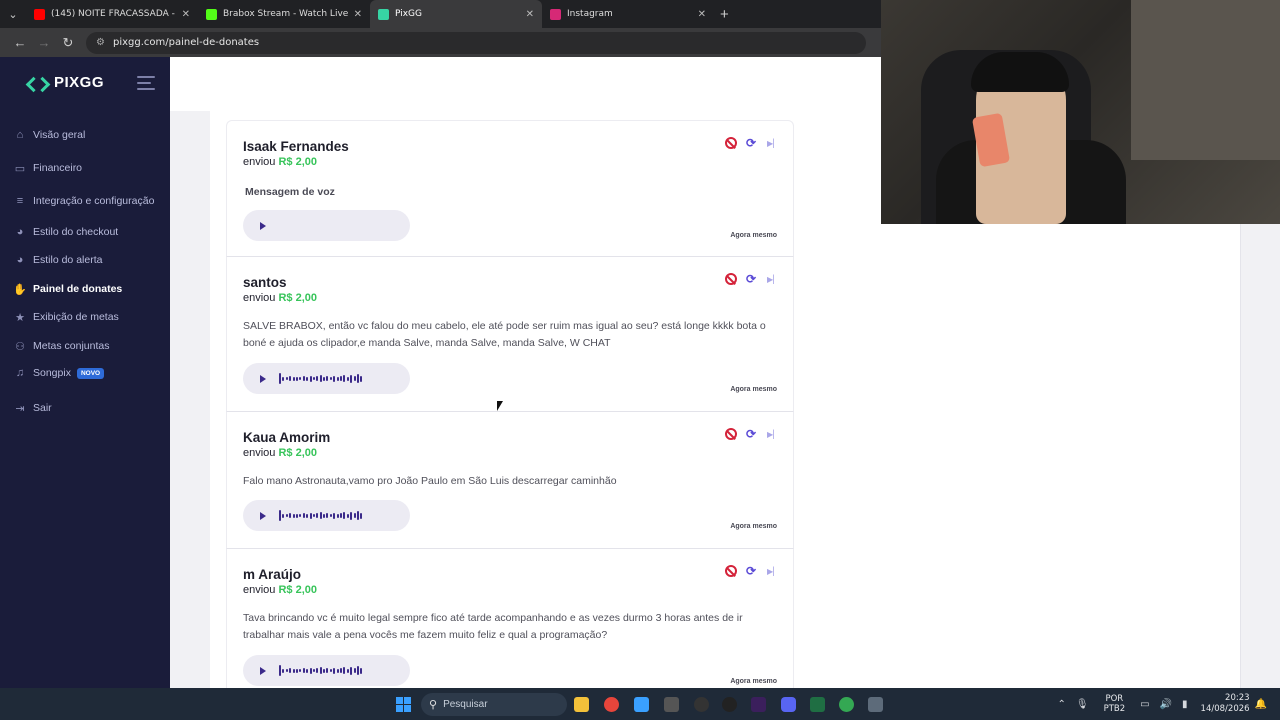  What do you see at coordinates (1225, 709) in the screenshot?
I see `clock-date: 14/08/2026` at bounding box center [1225, 709].